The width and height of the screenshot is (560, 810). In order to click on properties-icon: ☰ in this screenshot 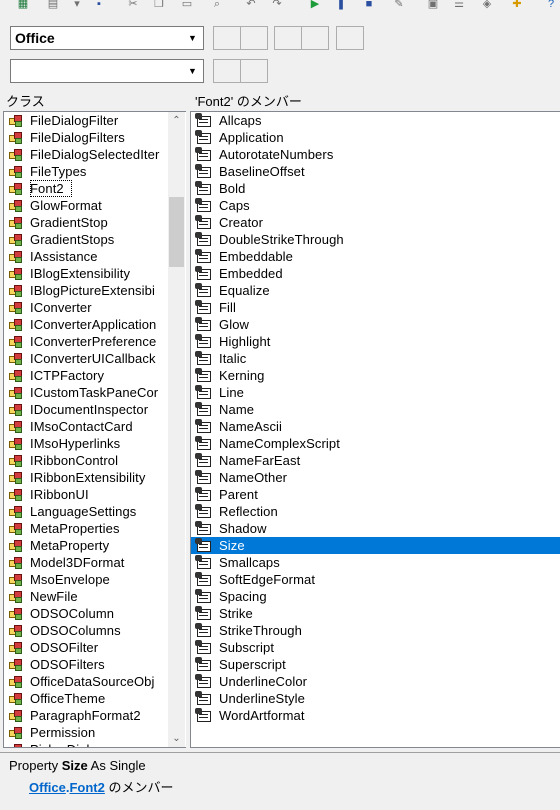, I will do `click(459, 5)`.